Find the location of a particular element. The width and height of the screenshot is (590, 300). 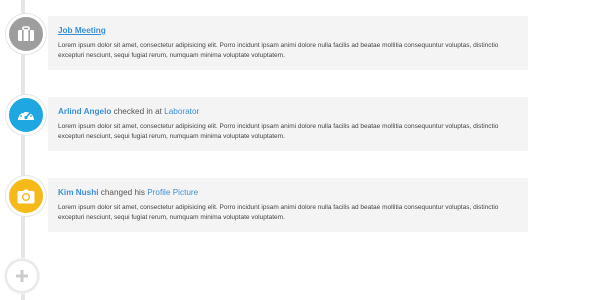

camera-icon-node is located at coordinates (26, 196).